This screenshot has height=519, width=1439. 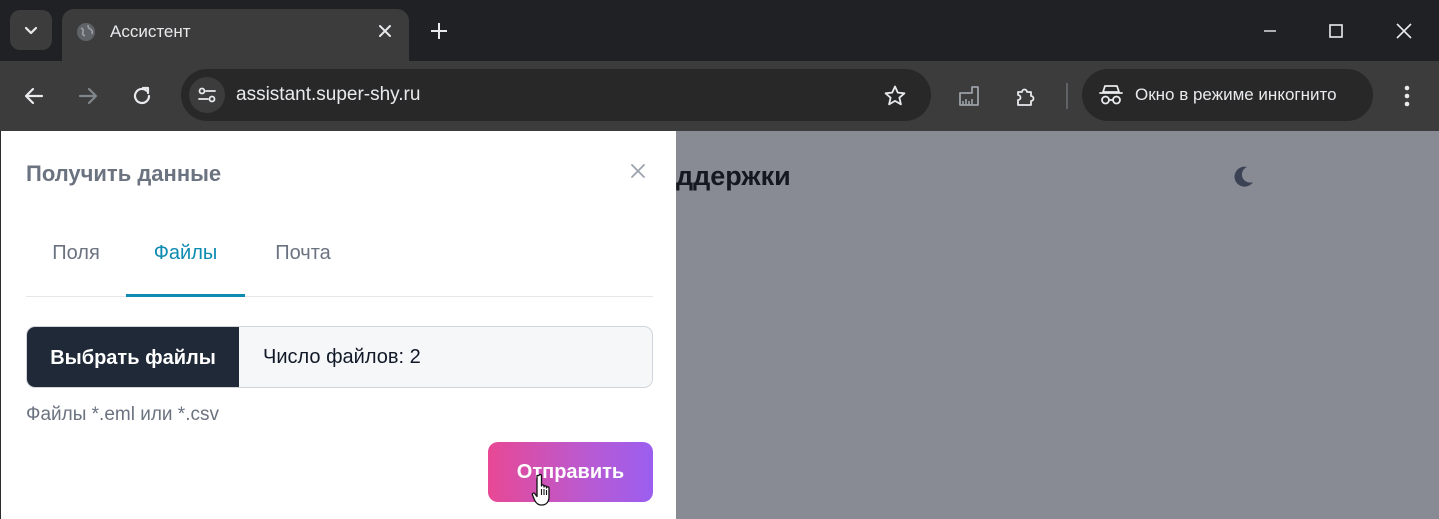 What do you see at coordinates (719, 30) in the screenshot?
I see `tab-strip: Ассистент` at bounding box center [719, 30].